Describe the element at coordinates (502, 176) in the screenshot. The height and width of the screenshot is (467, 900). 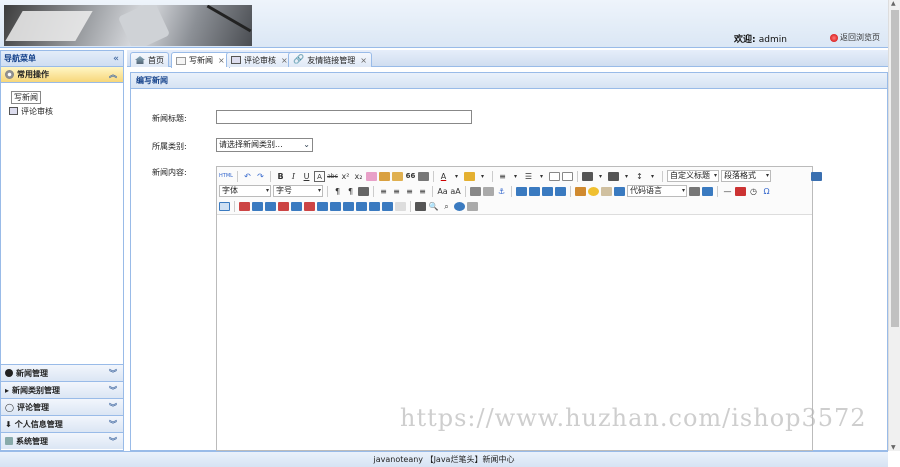
I see `ordered-list-icon: ≡` at that location.